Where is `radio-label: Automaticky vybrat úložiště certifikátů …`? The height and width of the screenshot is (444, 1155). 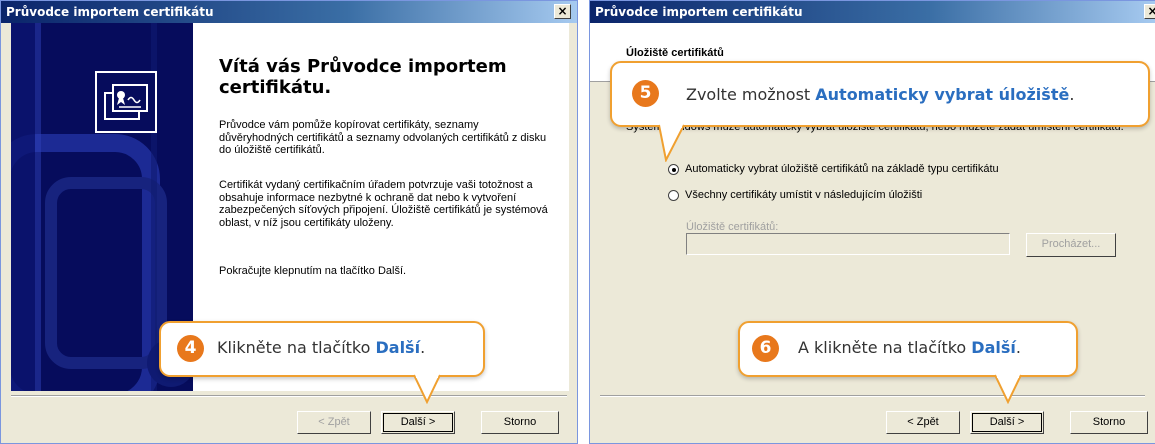
radio-label: Automaticky vybrat úložiště certifikátů … is located at coordinates (842, 169).